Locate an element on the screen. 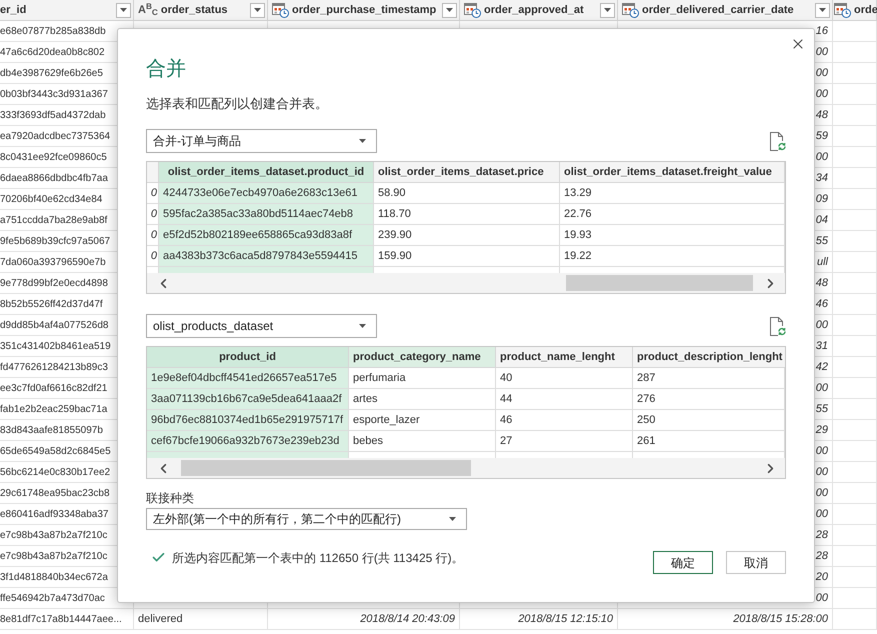  table-cell: 3aa071139cb16b67ca9e5dea641aaa2f is located at coordinates (248, 399).